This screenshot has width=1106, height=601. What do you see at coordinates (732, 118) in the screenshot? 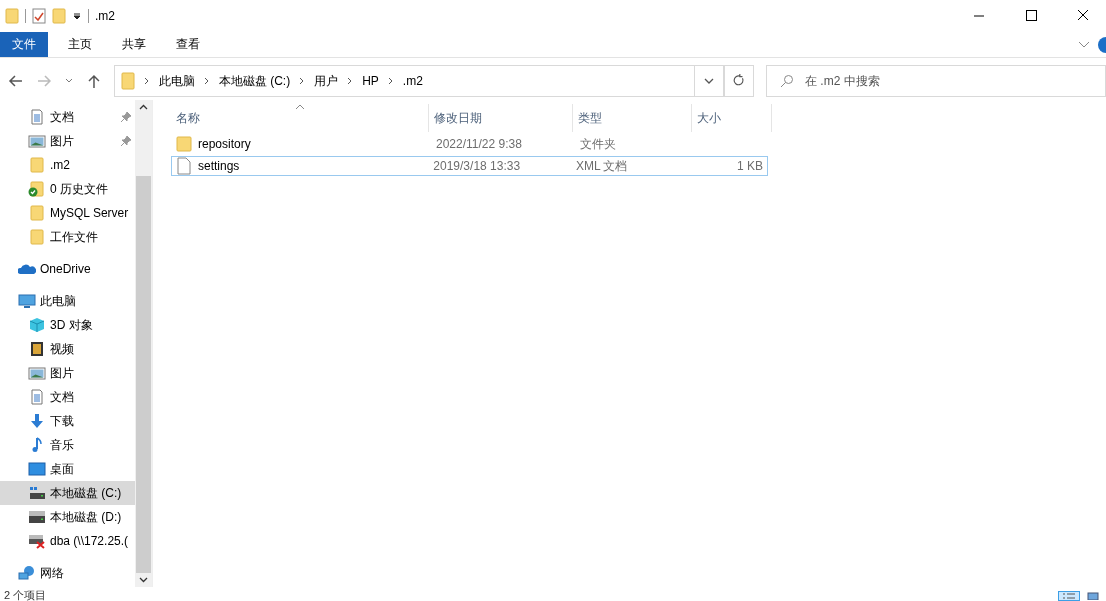
I see `column-header: 大小` at bounding box center [732, 118].